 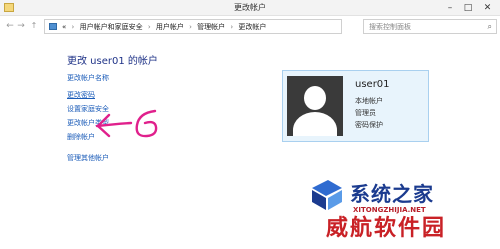 I want to click on breadcrumb-item-user-accounts: 用户帐户, so click(x=170, y=27).